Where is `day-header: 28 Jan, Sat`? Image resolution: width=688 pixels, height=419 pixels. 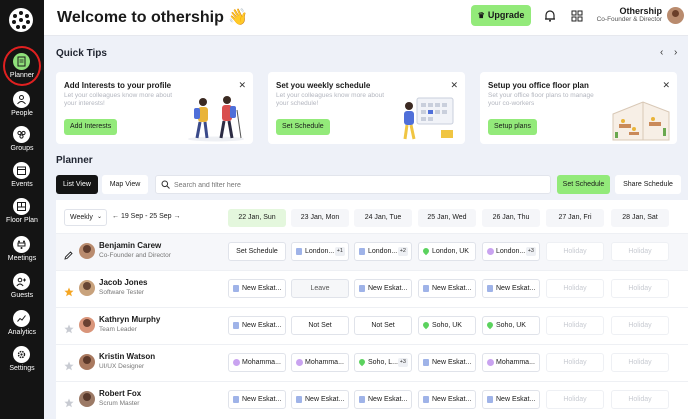
day-header: 28 Jan, Sat is located at coordinates (640, 218).